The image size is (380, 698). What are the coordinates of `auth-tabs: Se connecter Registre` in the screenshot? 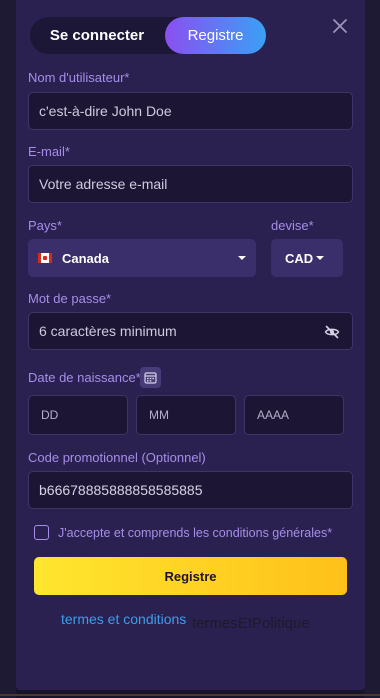 It's located at (148, 35).